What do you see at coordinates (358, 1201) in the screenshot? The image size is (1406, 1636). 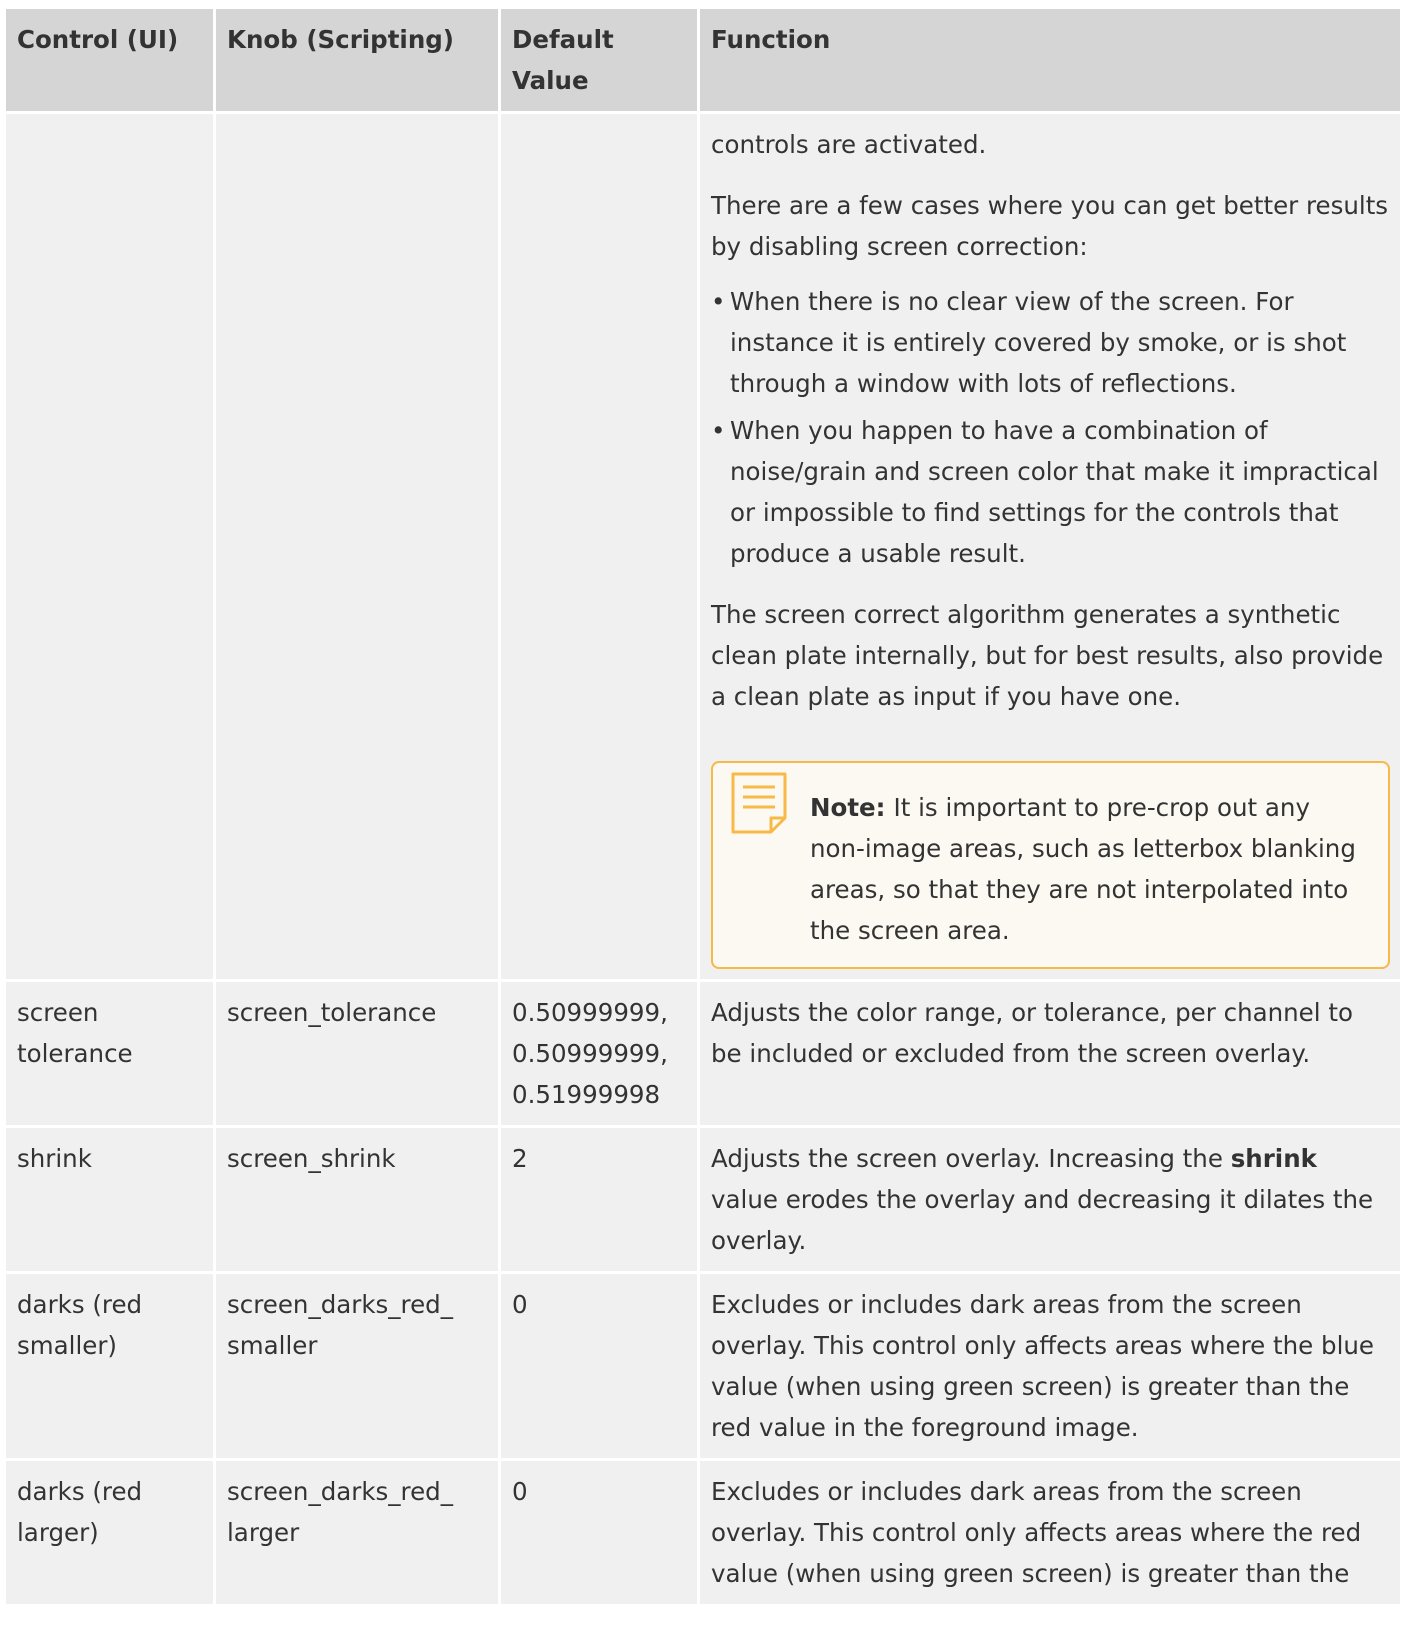 I see `knob-cell: screen_shrink` at bounding box center [358, 1201].